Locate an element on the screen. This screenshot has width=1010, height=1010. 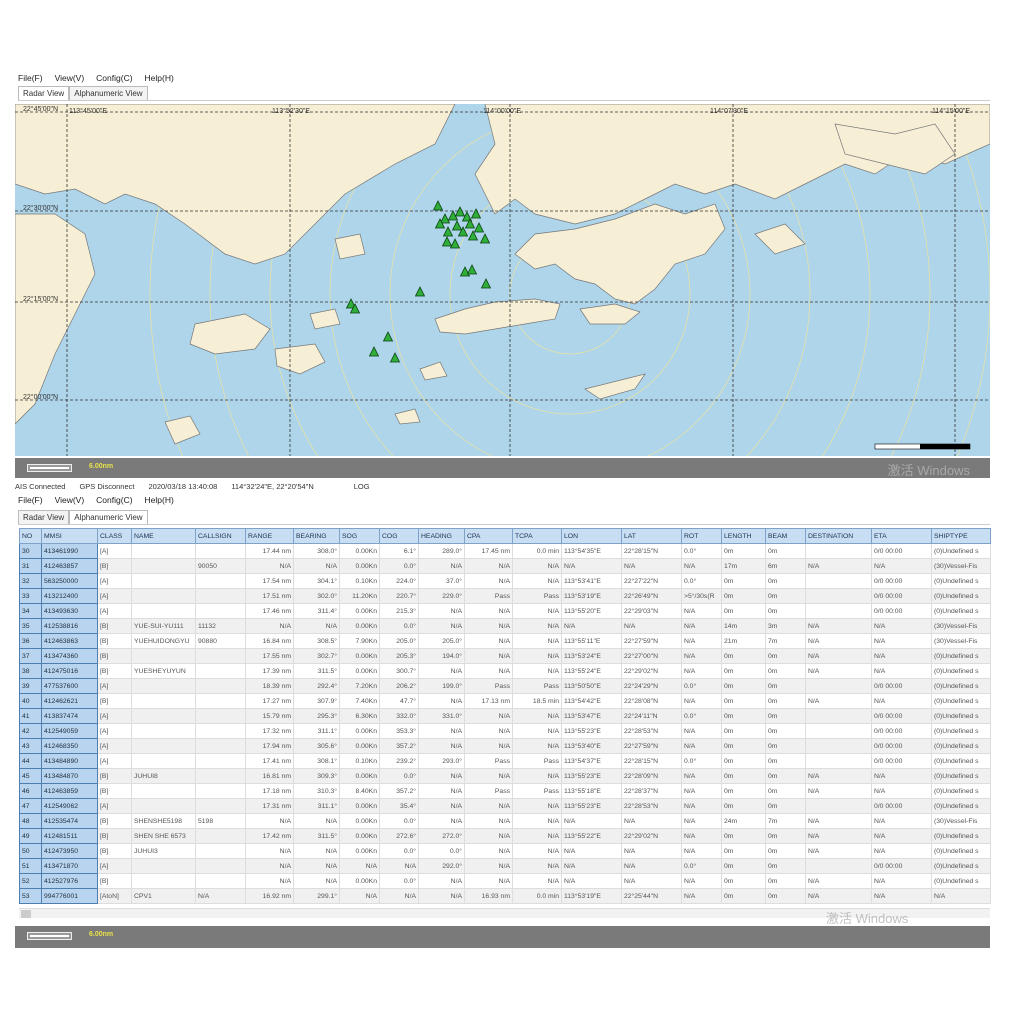
column-header-sog: SOG is located at coordinates (359, 536).